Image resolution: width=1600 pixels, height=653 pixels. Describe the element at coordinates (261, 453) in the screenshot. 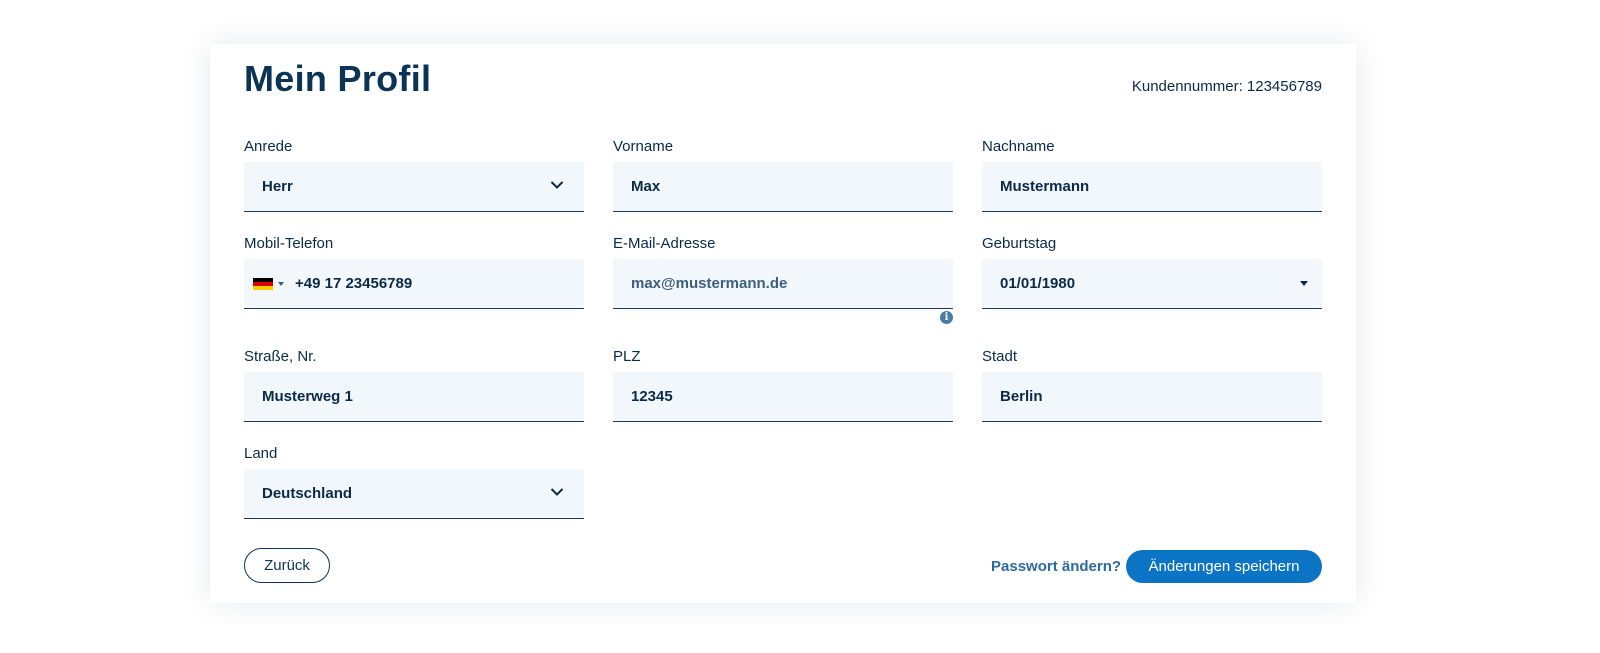

I see `country-label: Land` at that location.